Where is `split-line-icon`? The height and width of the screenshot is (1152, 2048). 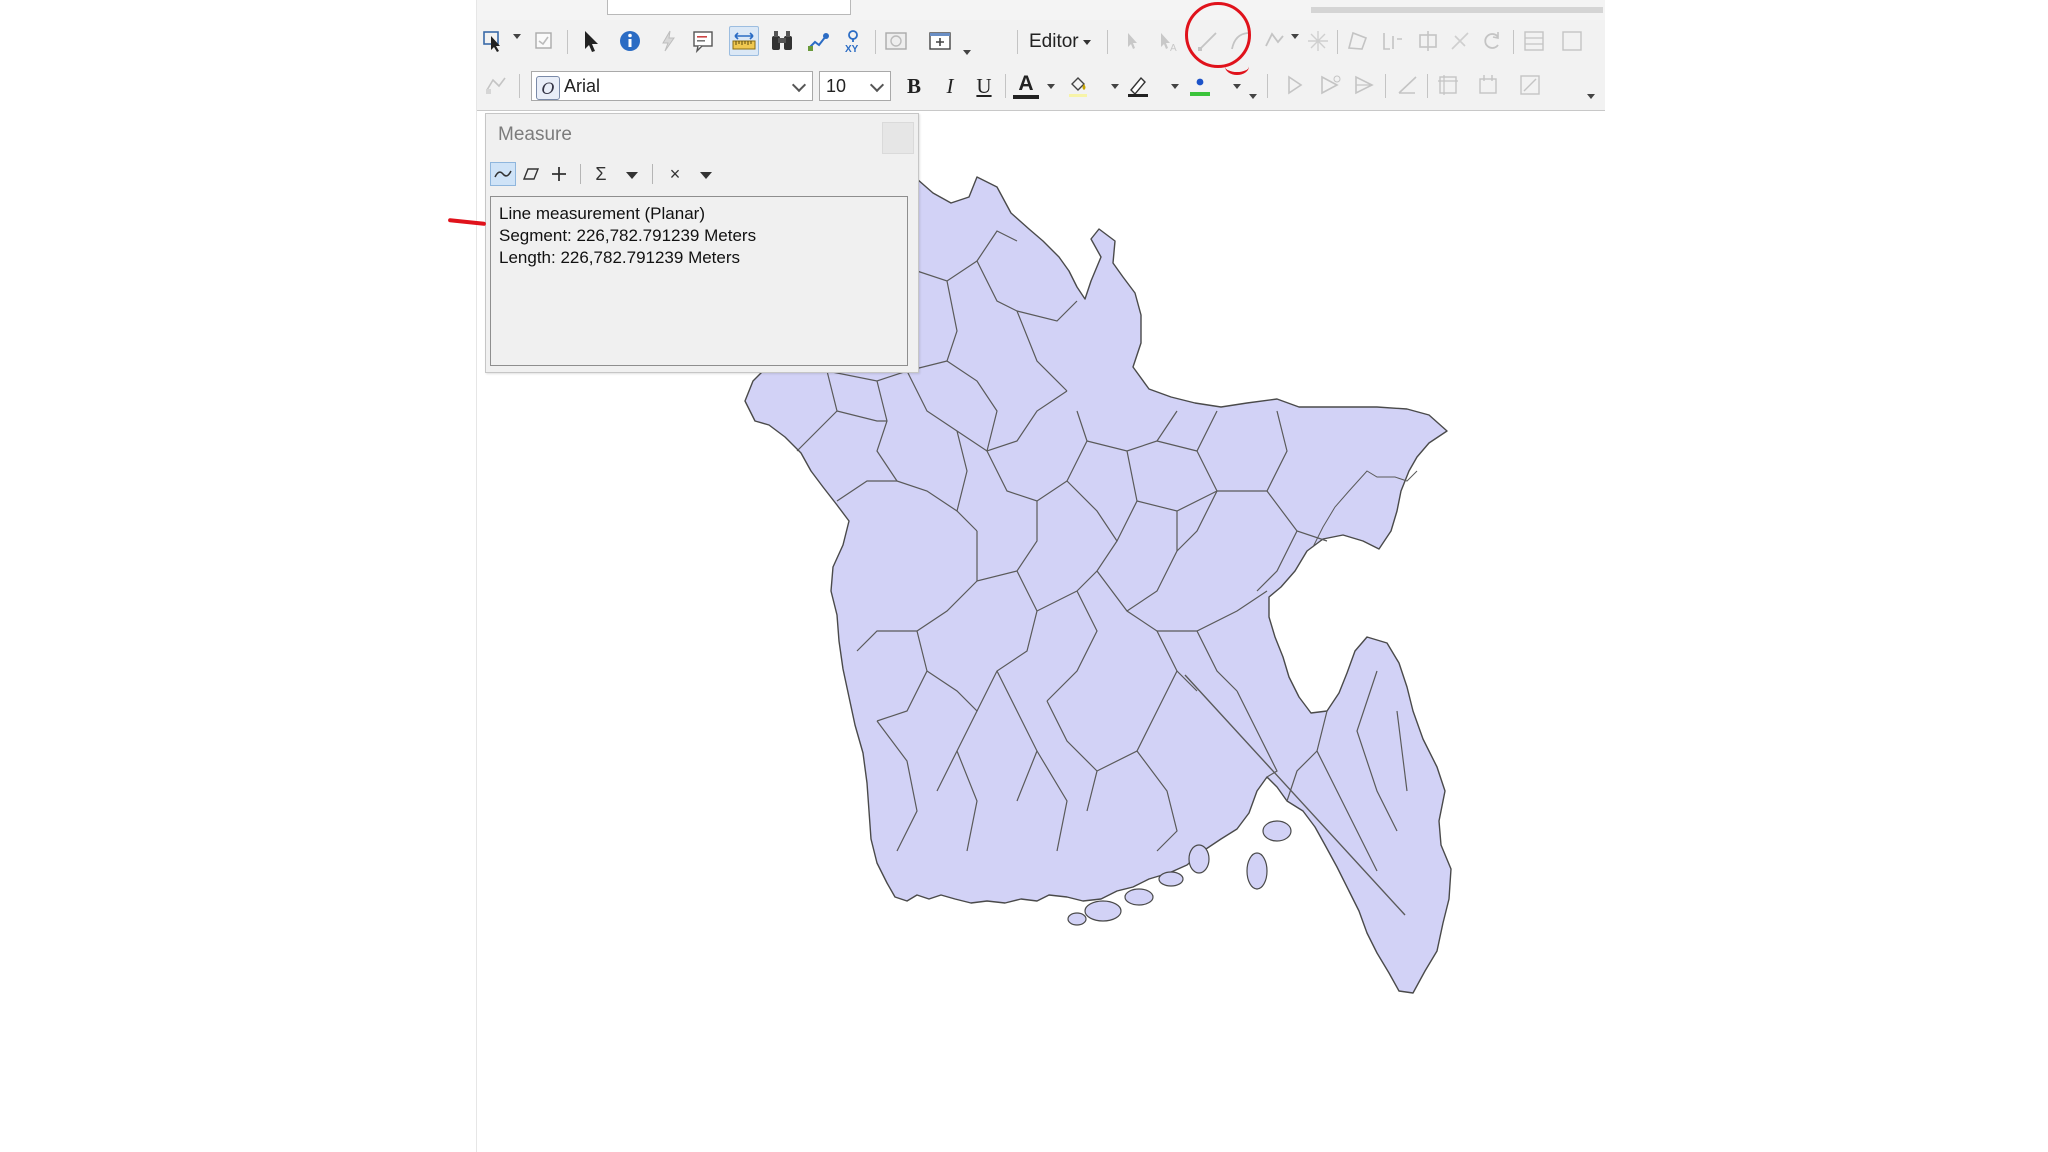 split-line-icon is located at coordinates (1460, 41).